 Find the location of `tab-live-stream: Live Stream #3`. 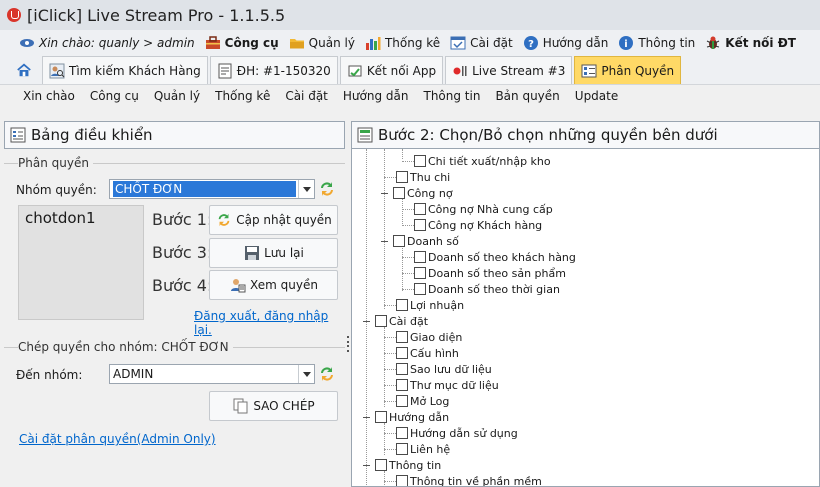

tab-live-stream: Live Stream #3 is located at coordinates (509, 70).